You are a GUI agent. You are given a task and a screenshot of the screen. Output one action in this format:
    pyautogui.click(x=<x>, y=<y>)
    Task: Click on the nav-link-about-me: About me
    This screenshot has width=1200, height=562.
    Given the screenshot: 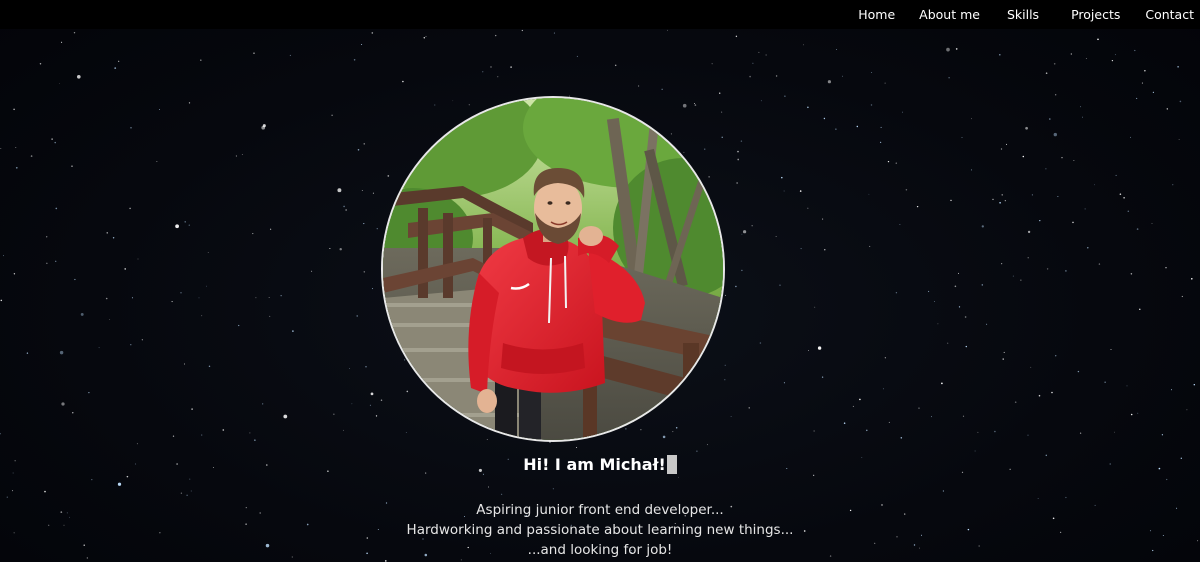 What is the action you would take?
    pyautogui.click(x=949, y=14)
    